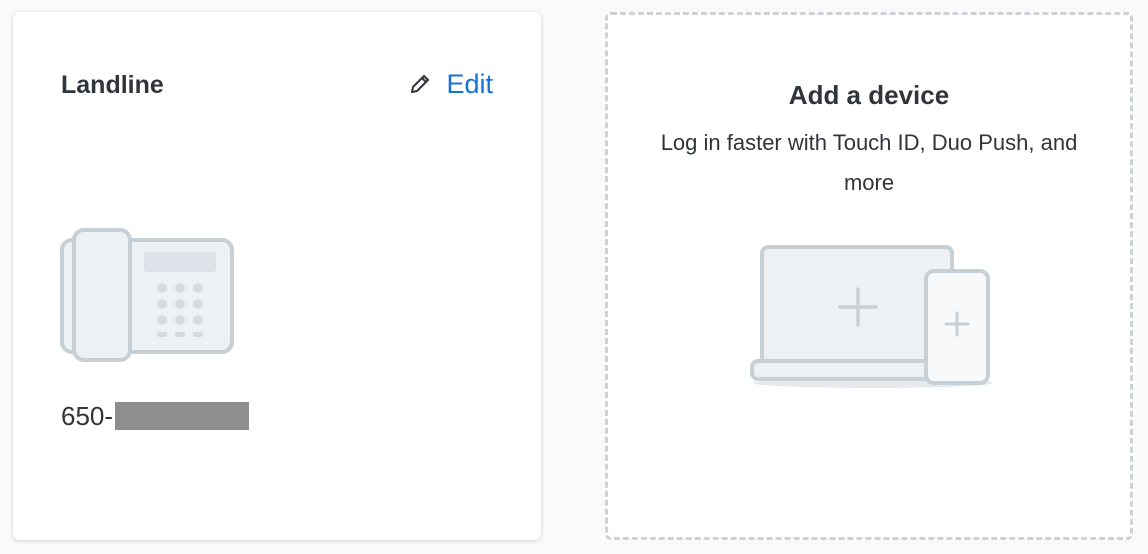 The image size is (1148, 554). I want to click on redacted-number-block, so click(182, 416).